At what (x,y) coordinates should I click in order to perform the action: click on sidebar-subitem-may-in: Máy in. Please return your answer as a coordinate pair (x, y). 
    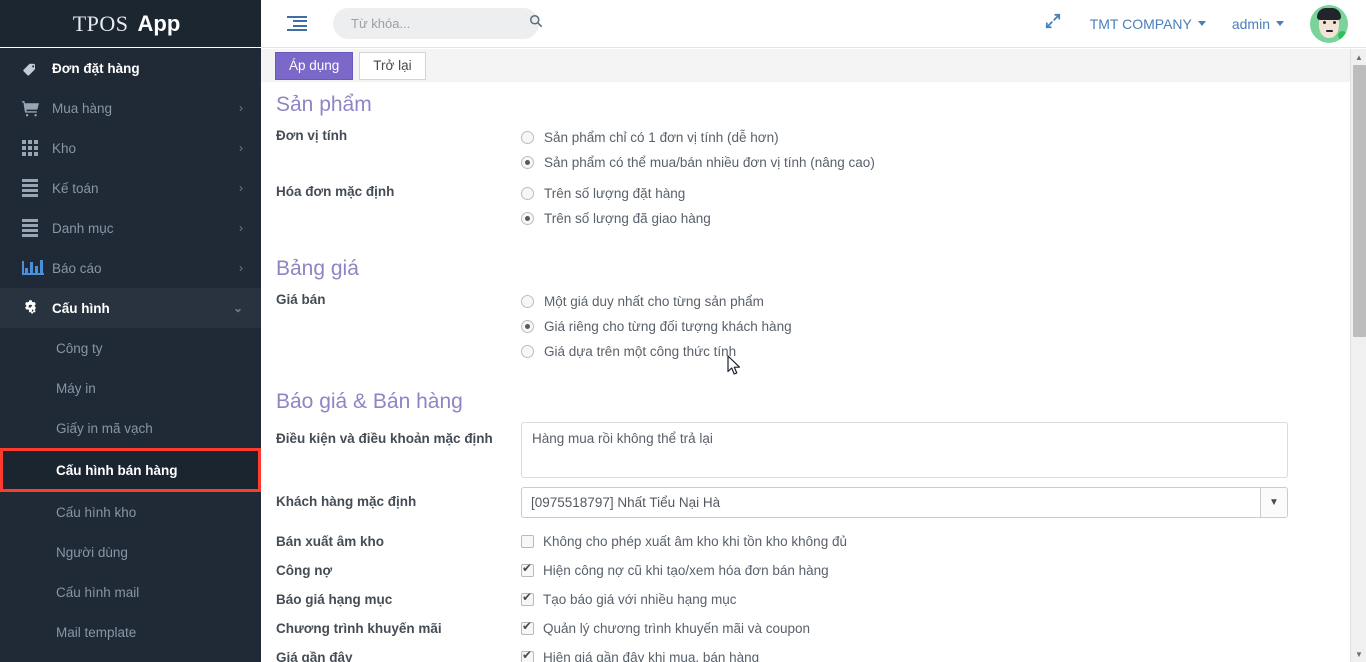
    Looking at the image, I should click on (130, 388).